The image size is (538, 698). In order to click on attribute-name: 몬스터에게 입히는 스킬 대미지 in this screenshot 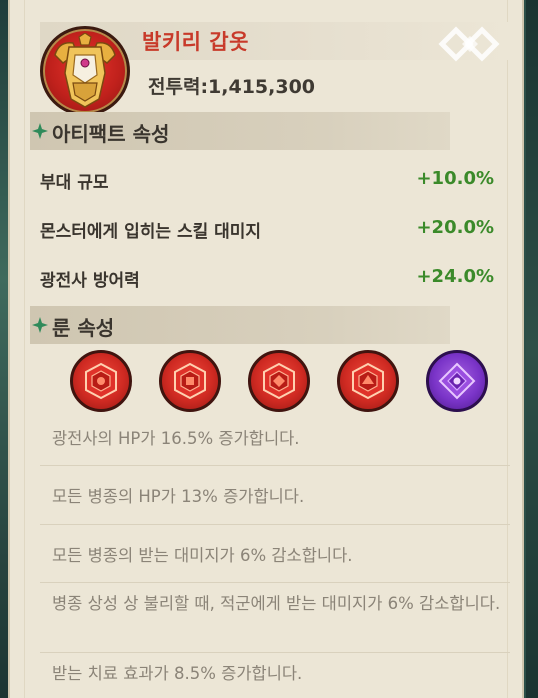, I will do `click(151, 232)`.